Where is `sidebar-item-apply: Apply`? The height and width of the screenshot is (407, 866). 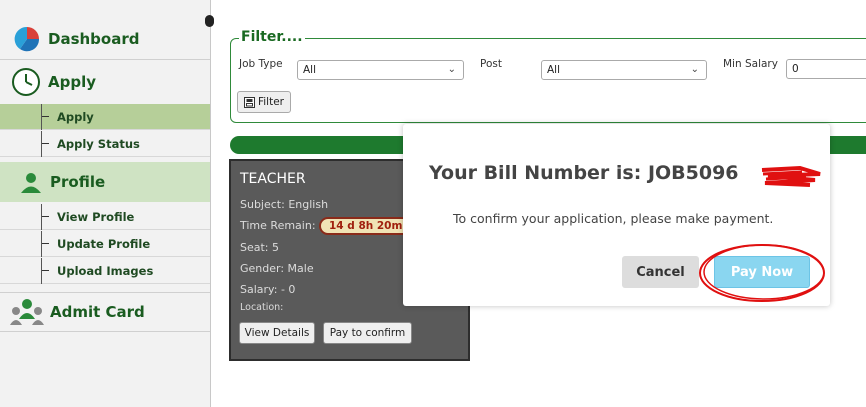 sidebar-item-apply: Apply is located at coordinates (105, 82).